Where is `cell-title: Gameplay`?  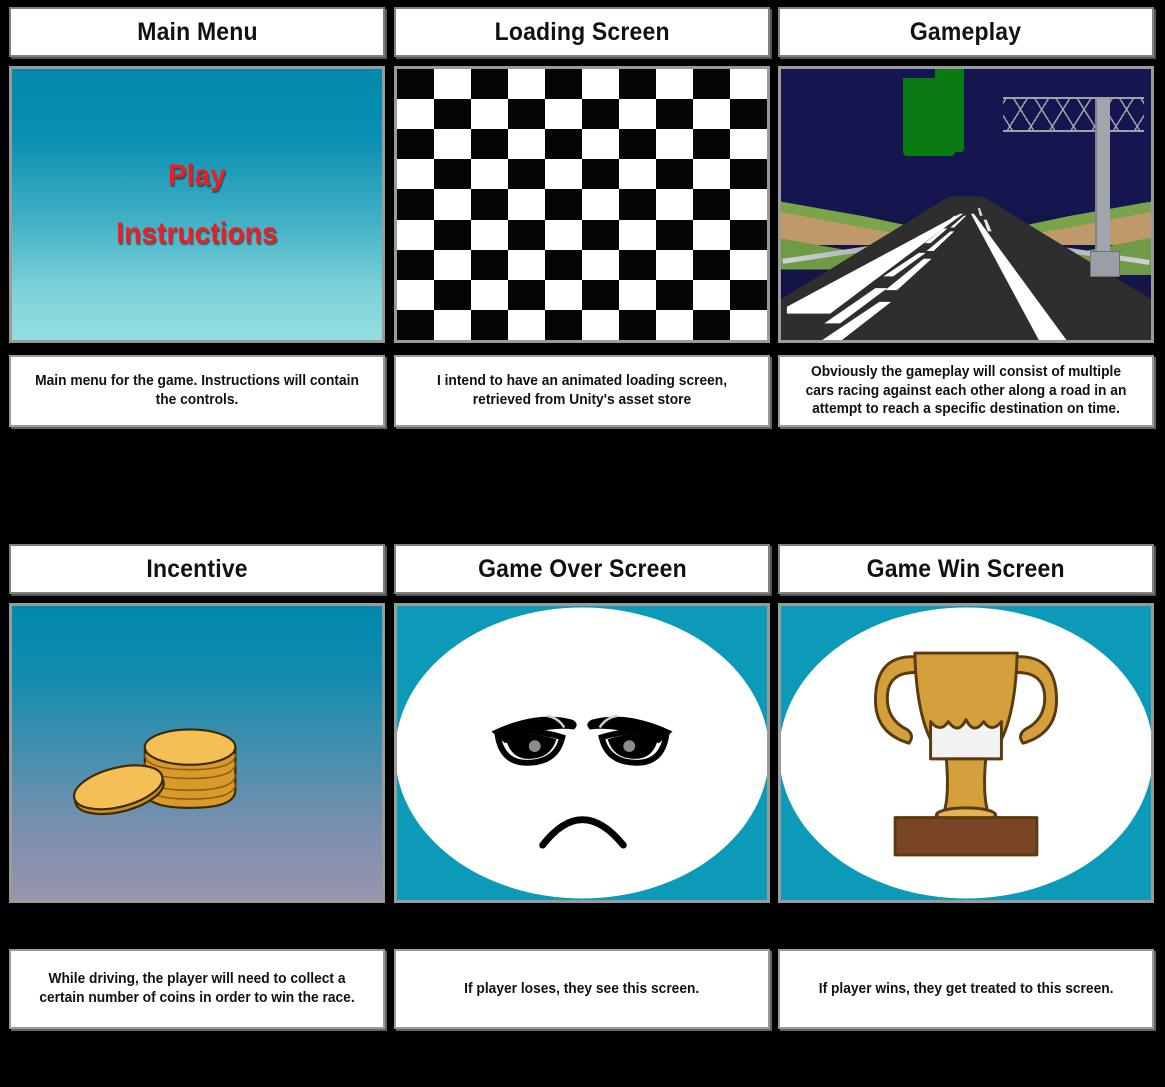 cell-title: Gameplay is located at coordinates (966, 31).